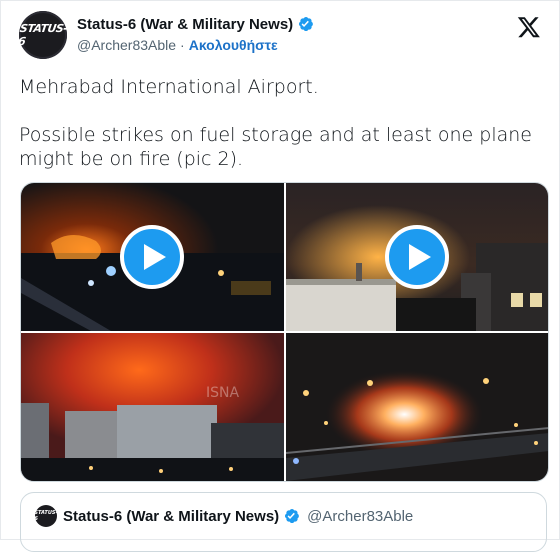 The width and height of the screenshot is (560, 552). I want to click on fire-image-3: ISNA, so click(152, 407).